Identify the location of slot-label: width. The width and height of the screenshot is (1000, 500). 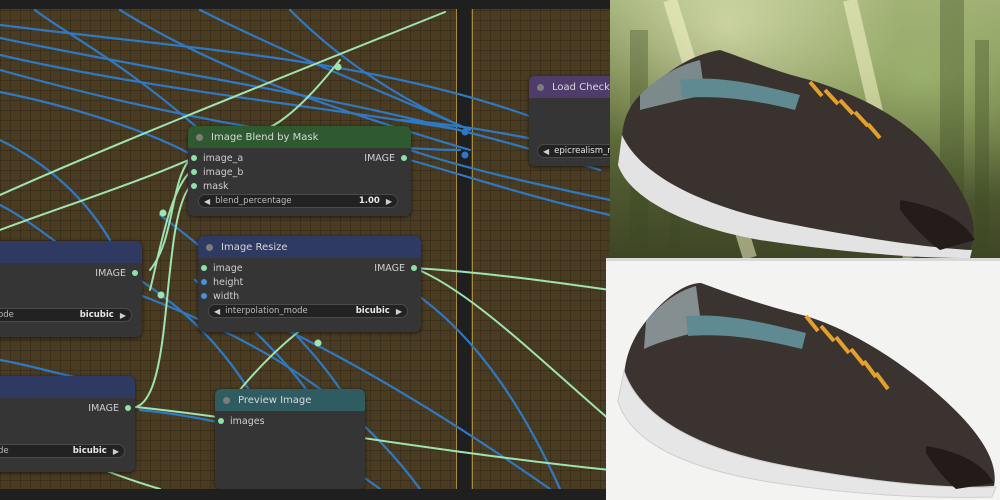
(226, 296).